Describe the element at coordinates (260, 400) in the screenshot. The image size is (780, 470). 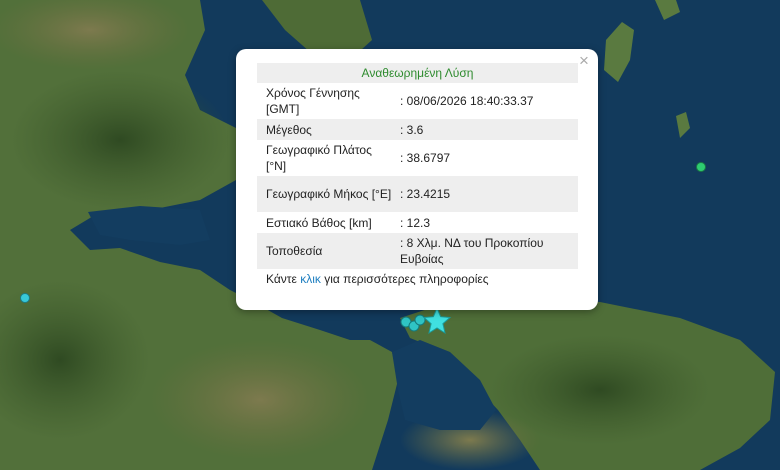
I see `dry-terrain-shading` at that location.